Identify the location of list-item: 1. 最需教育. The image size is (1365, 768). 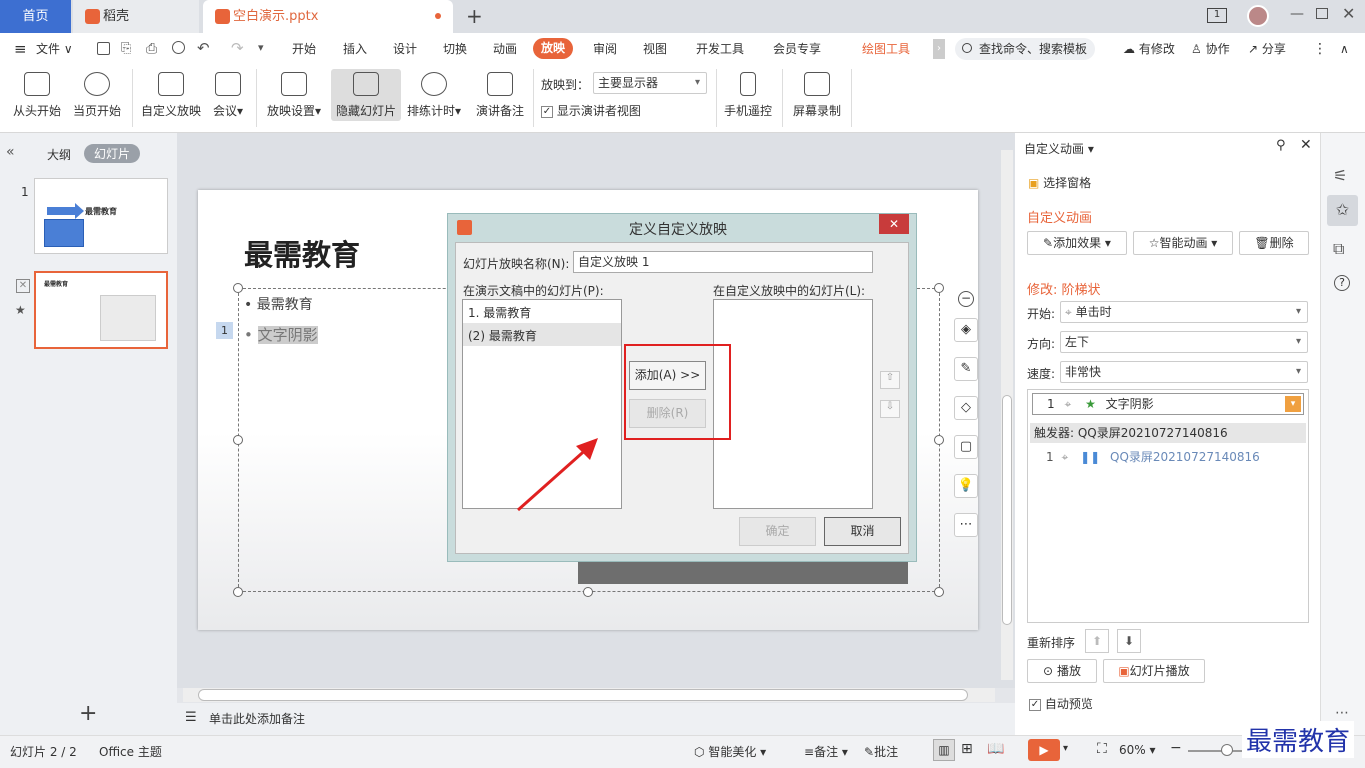
(542, 311).